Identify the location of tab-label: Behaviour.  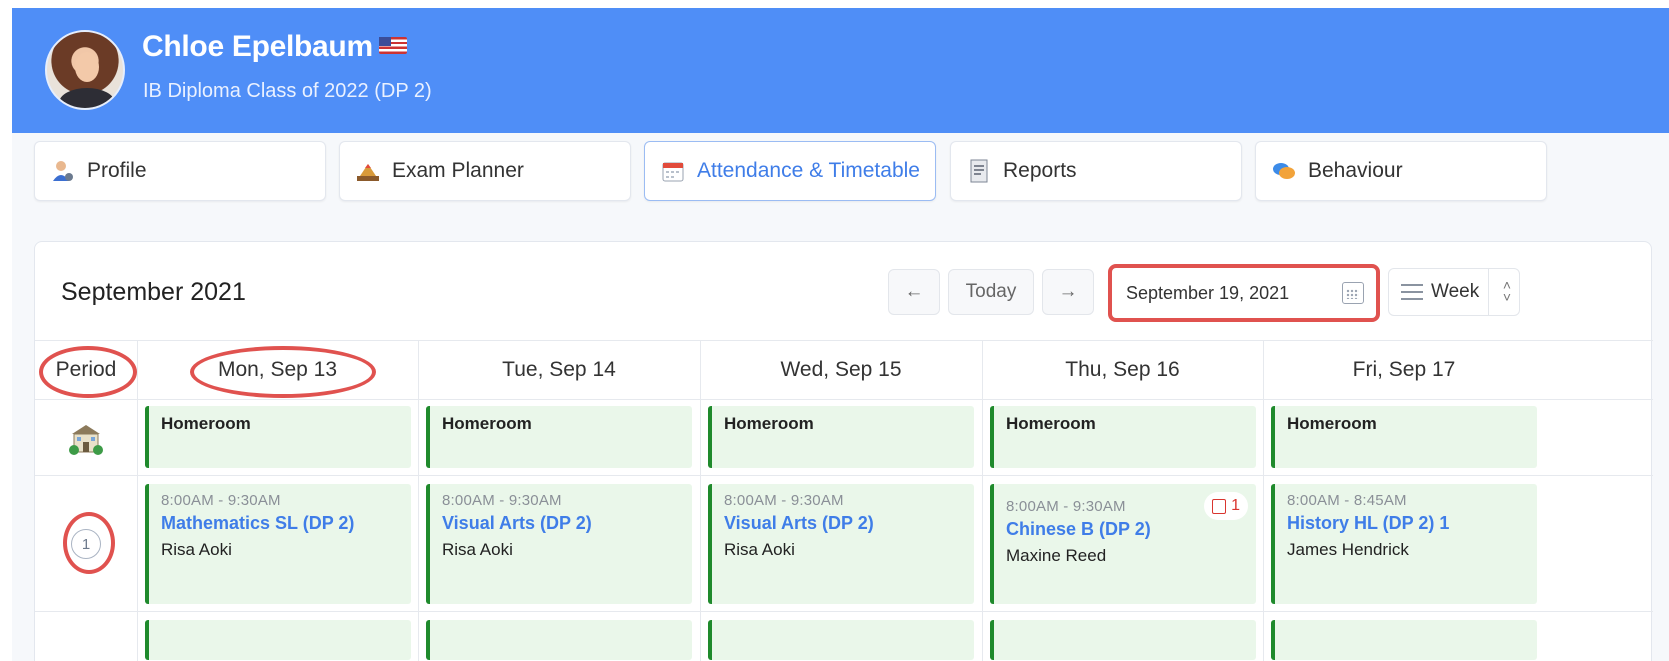
(1355, 170).